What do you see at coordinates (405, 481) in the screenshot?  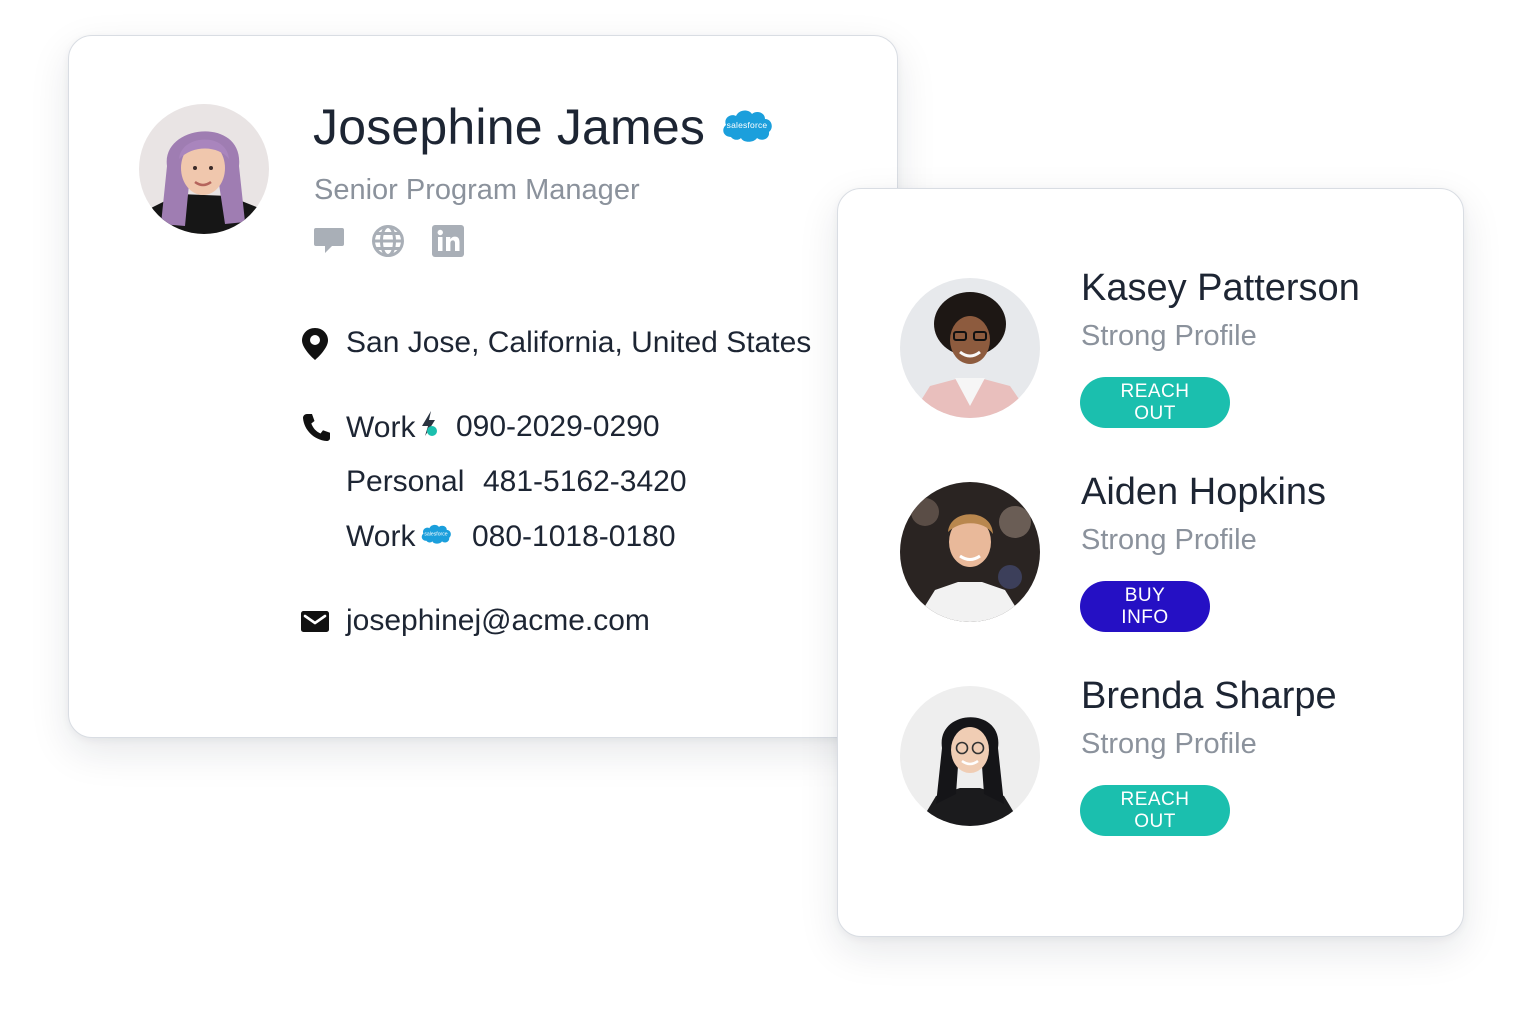 I see `phone-label-personal: Personal` at bounding box center [405, 481].